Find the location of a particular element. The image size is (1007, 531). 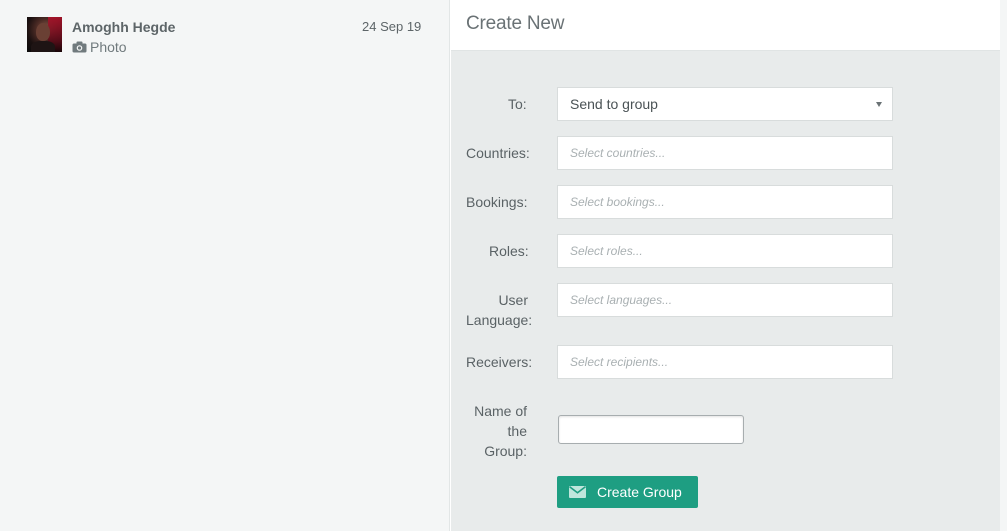

group-name-label-line2: the is located at coordinates (517, 431).